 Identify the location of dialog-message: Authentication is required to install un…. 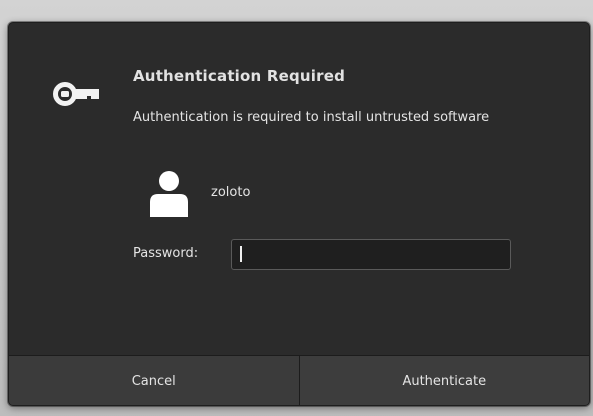
(311, 117).